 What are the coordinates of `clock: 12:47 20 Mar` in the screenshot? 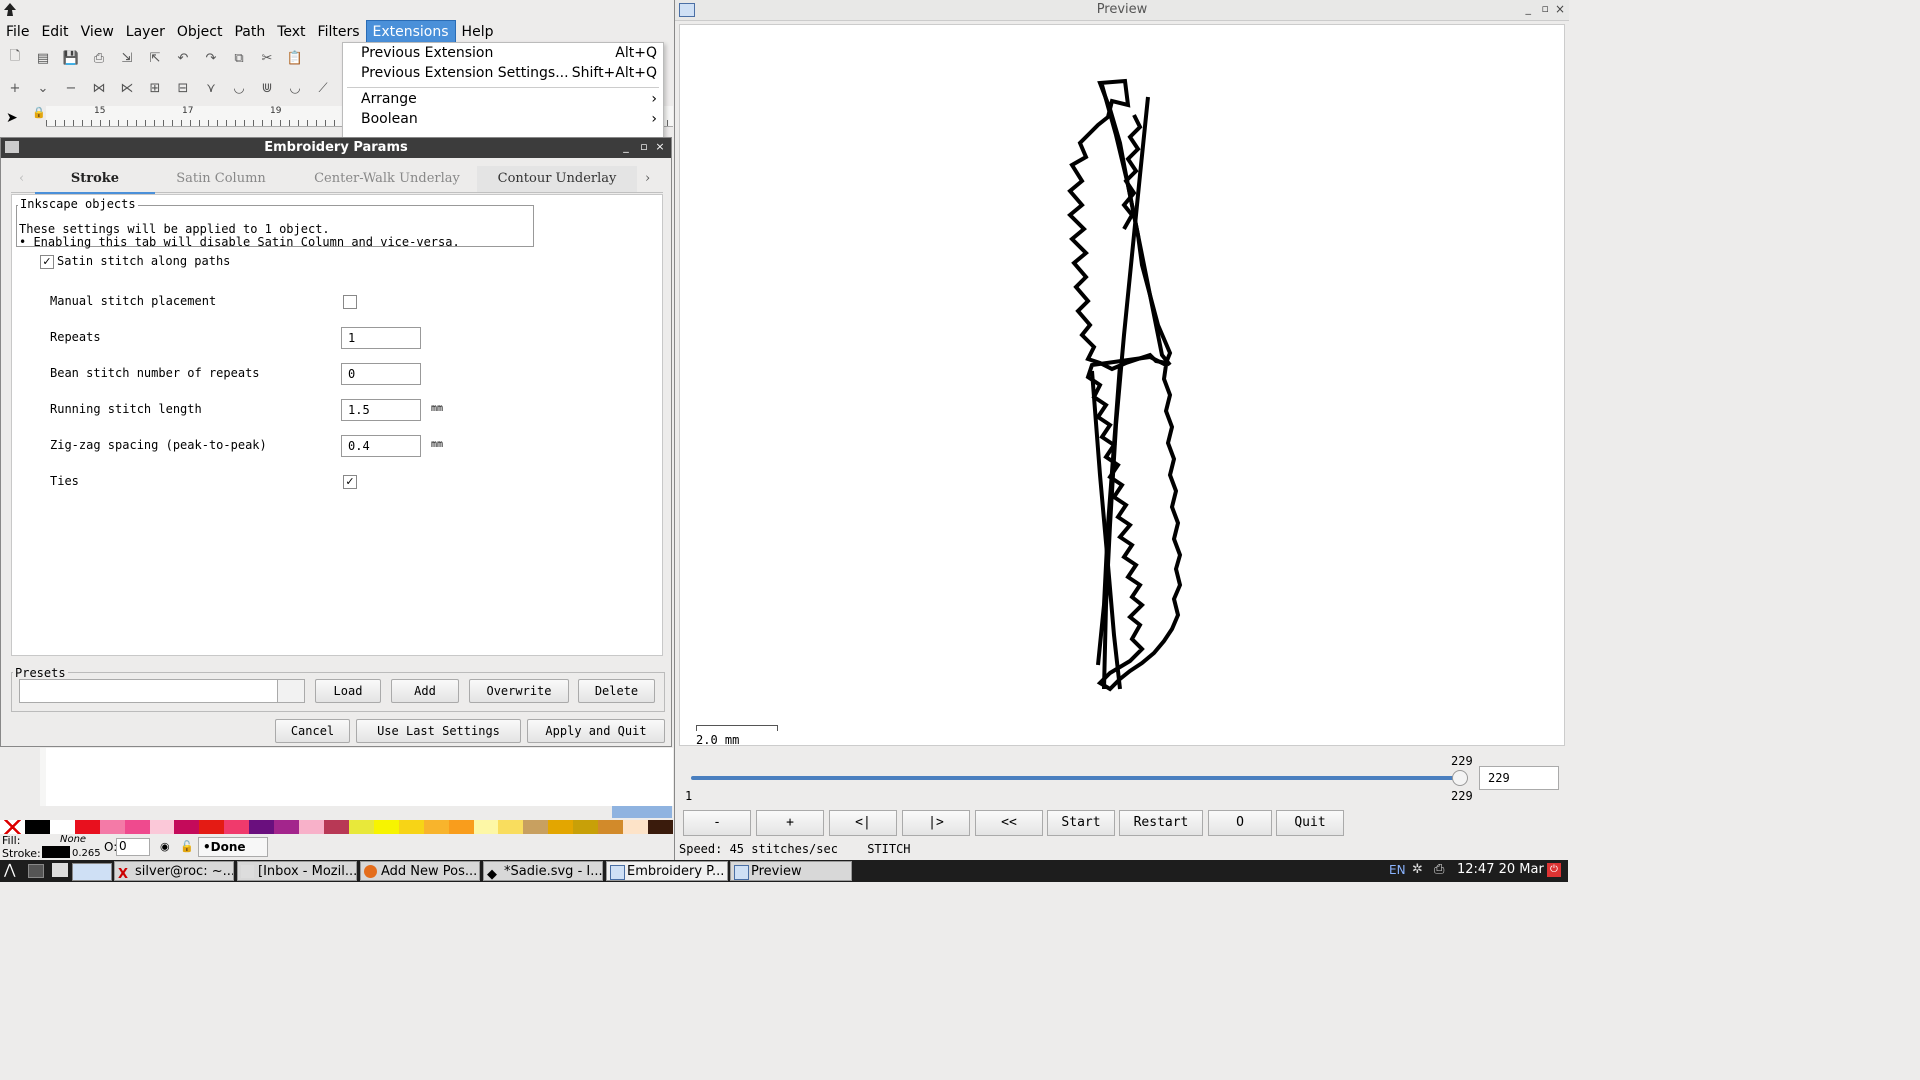 It's located at (1500, 869).